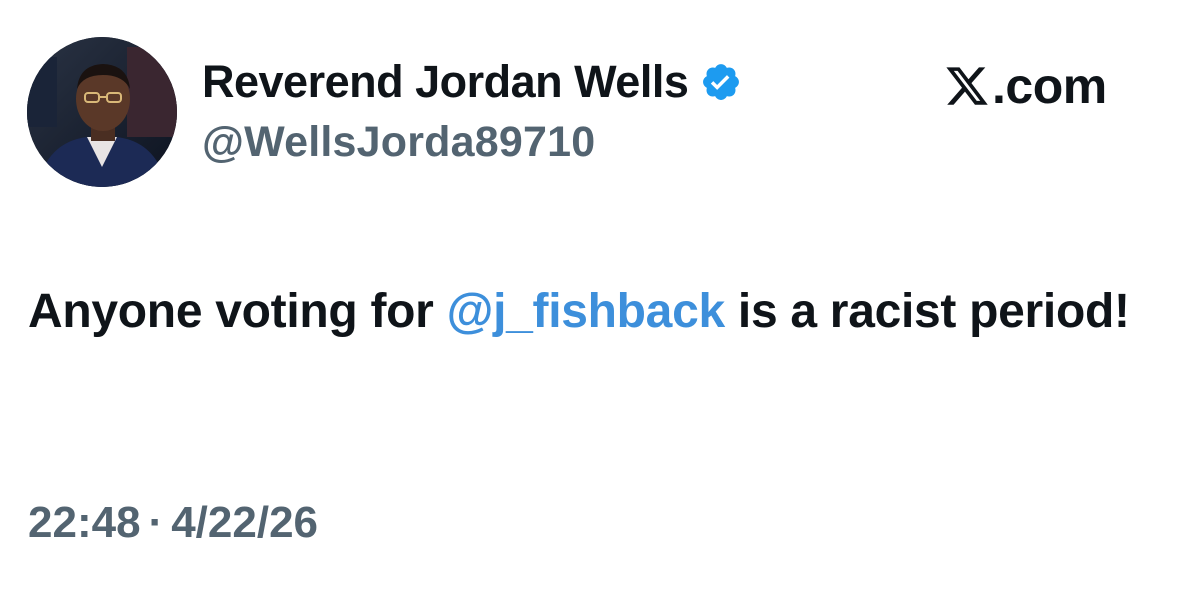 This screenshot has height=591, width=1200. Describe the element at coordinates (398, 142) in the screenshot. I see `author-handle: @WellsJorda89710` at that location.